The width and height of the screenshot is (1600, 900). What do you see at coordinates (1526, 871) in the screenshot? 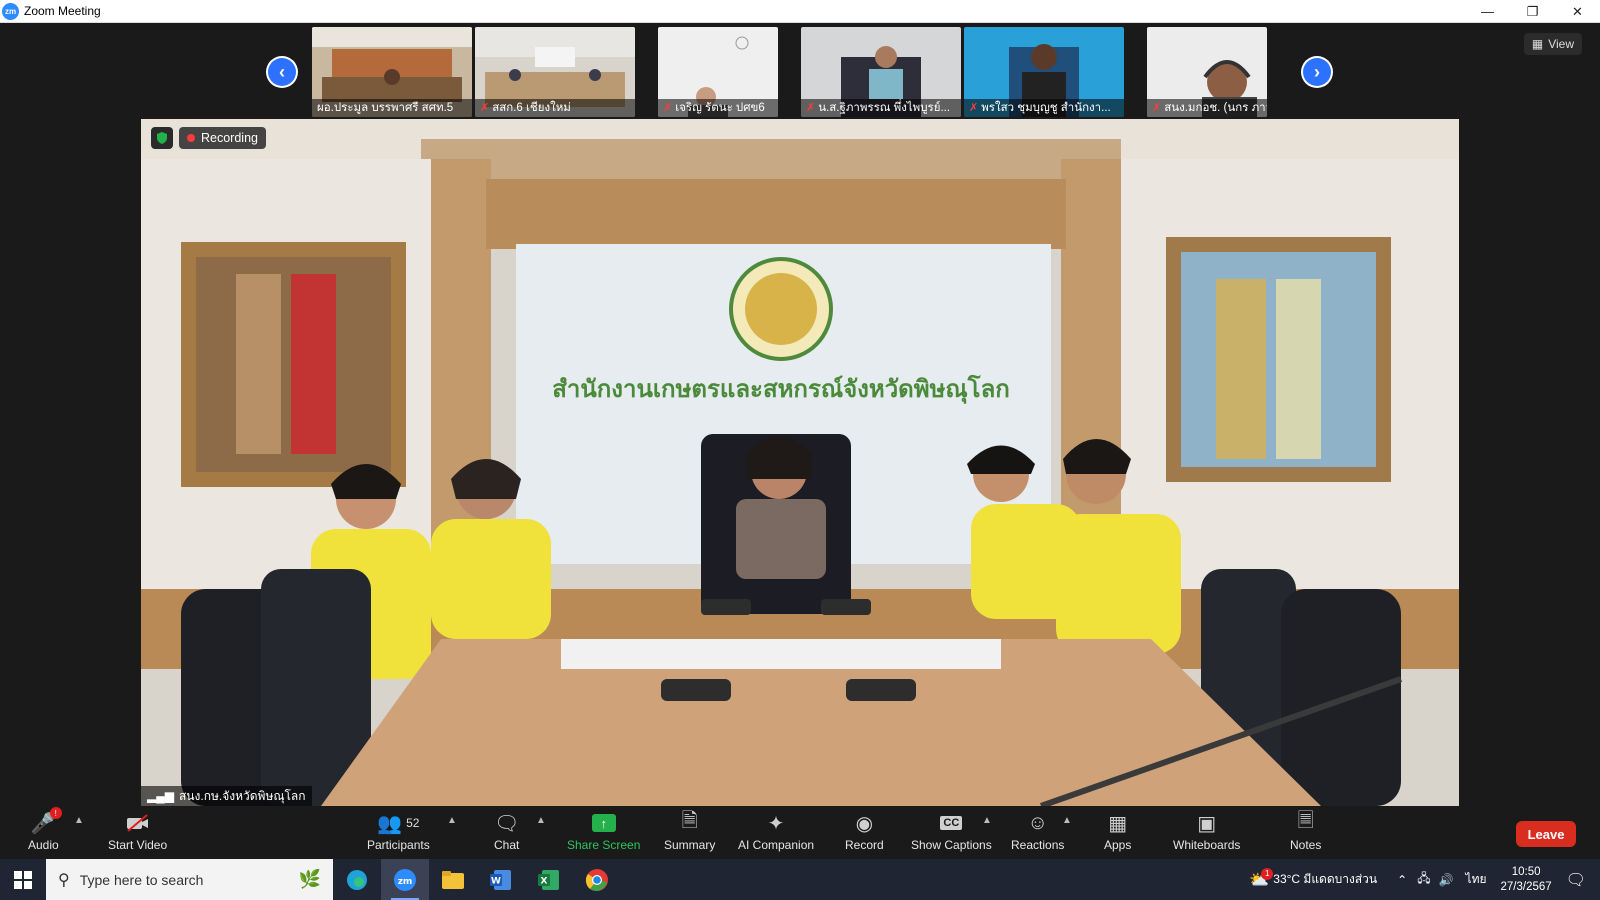
I see `clock-time: 10:50` at bounding box center [1526, 871].